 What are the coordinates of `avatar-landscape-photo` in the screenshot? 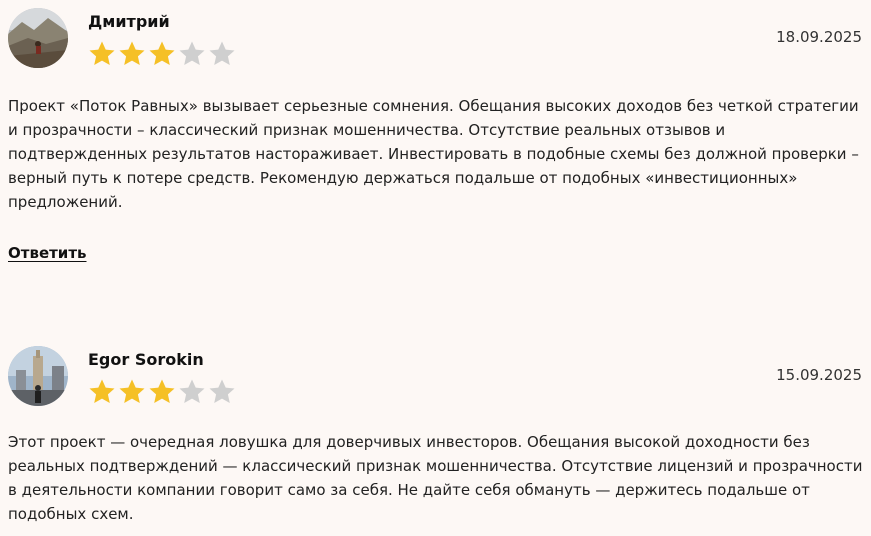 It's located at (38, 38).